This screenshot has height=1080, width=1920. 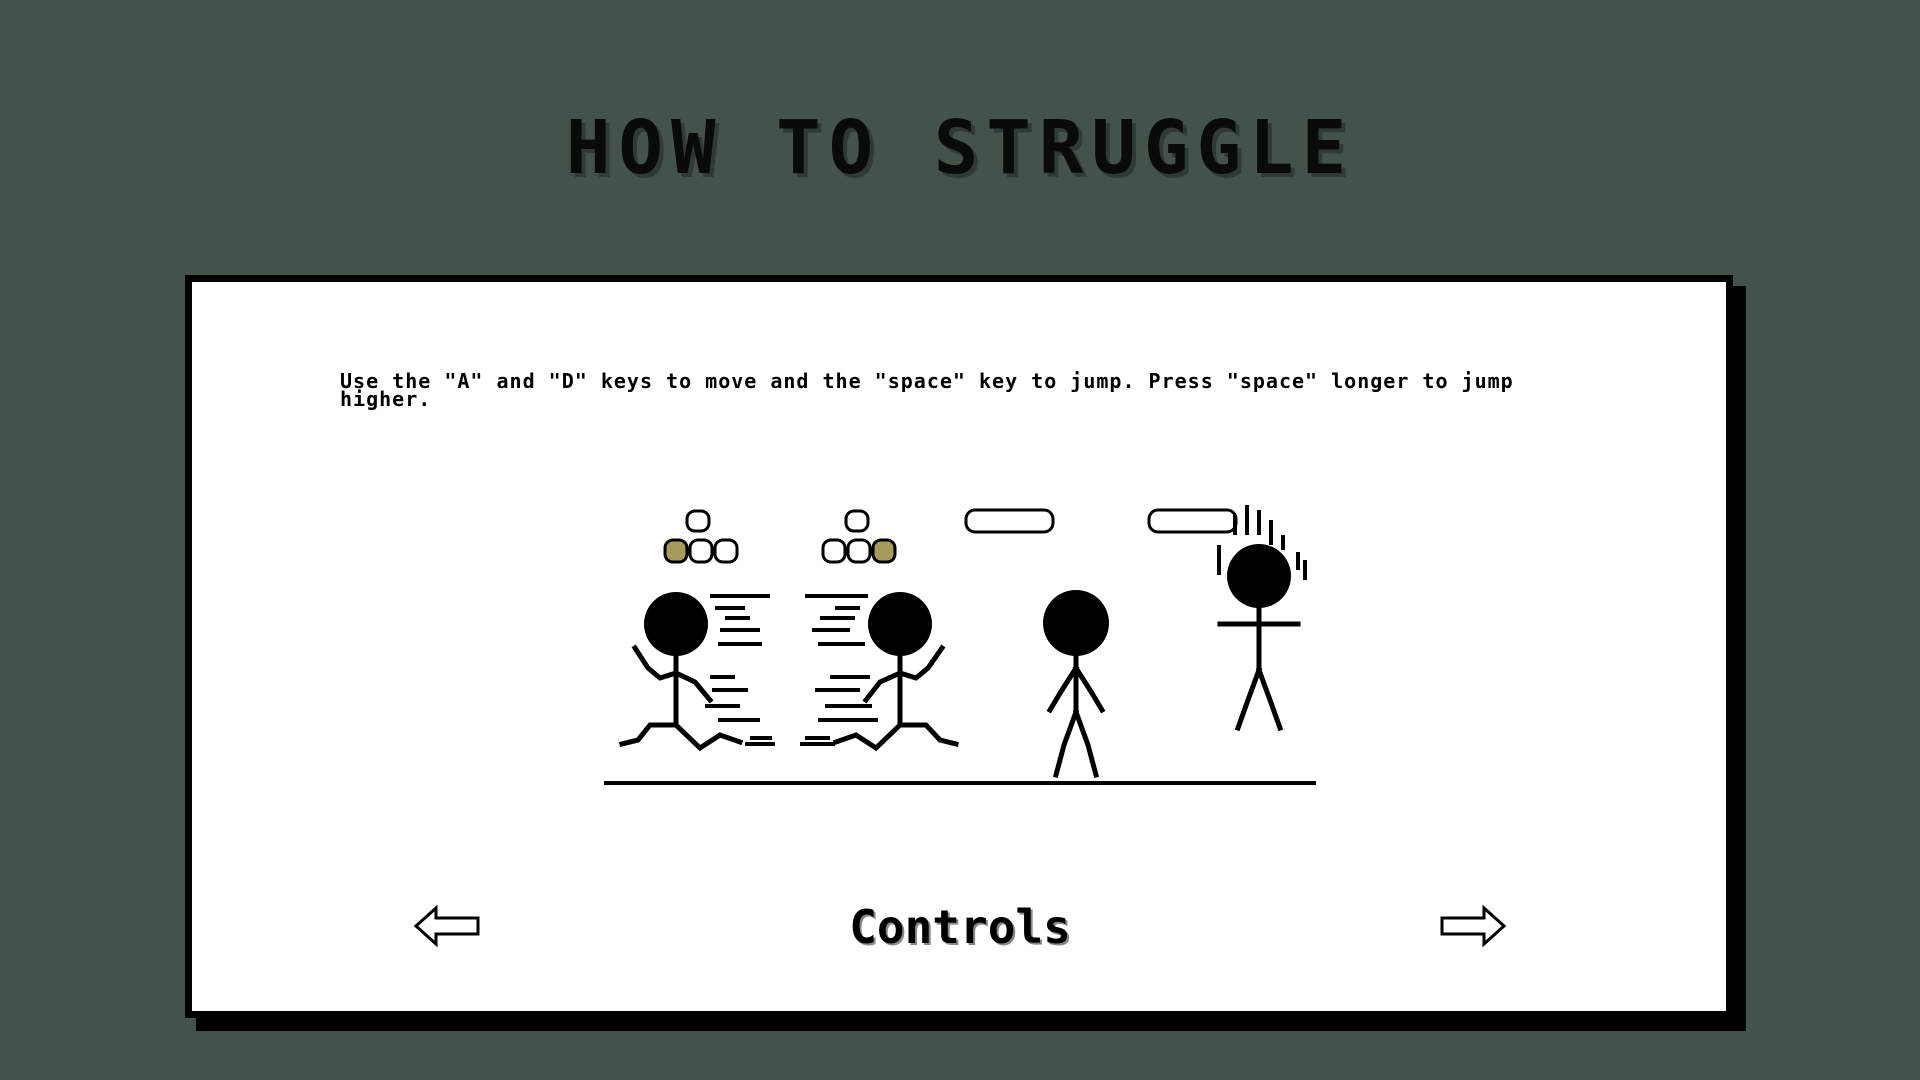 What do you see at coordinates (896, 672) in the screenshot?
I see `running-stickman-right-icon` at bounding box center [896, 672].